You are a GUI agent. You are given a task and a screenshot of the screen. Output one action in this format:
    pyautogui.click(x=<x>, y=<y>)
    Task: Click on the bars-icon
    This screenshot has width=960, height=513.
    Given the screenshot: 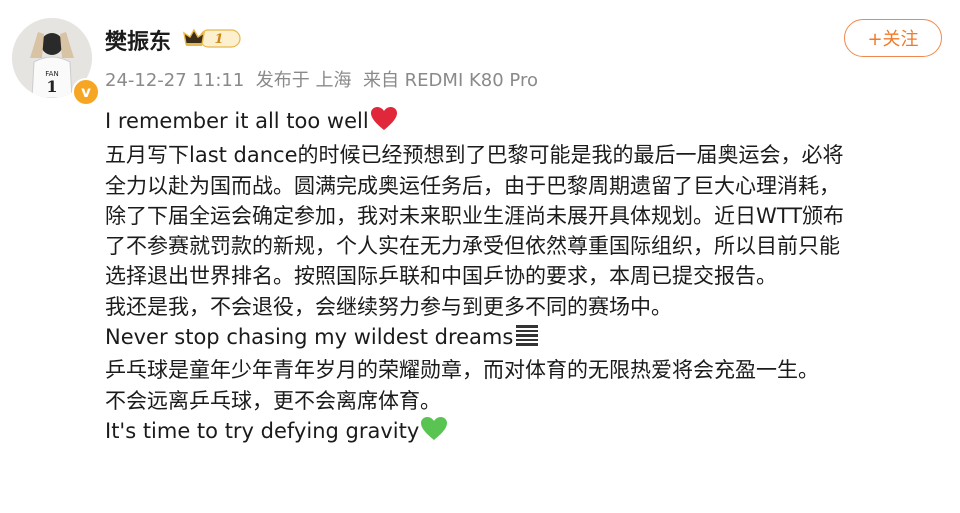 What is the action you would take?
    pyautogui.click(x=527, y=339)
    